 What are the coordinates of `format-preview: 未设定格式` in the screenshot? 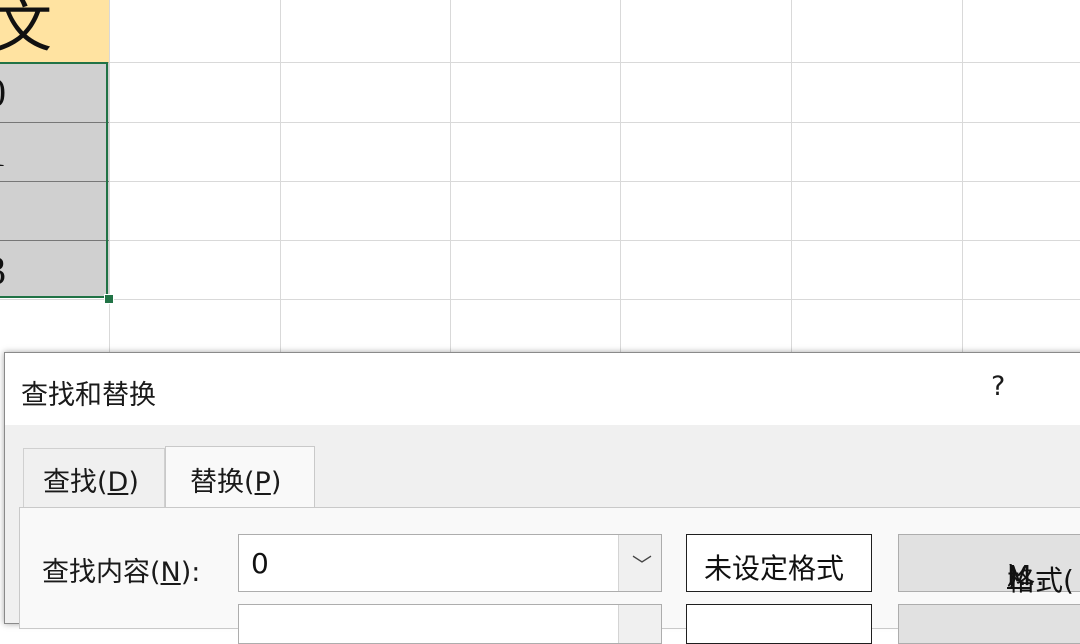 It's located at (779, 563).